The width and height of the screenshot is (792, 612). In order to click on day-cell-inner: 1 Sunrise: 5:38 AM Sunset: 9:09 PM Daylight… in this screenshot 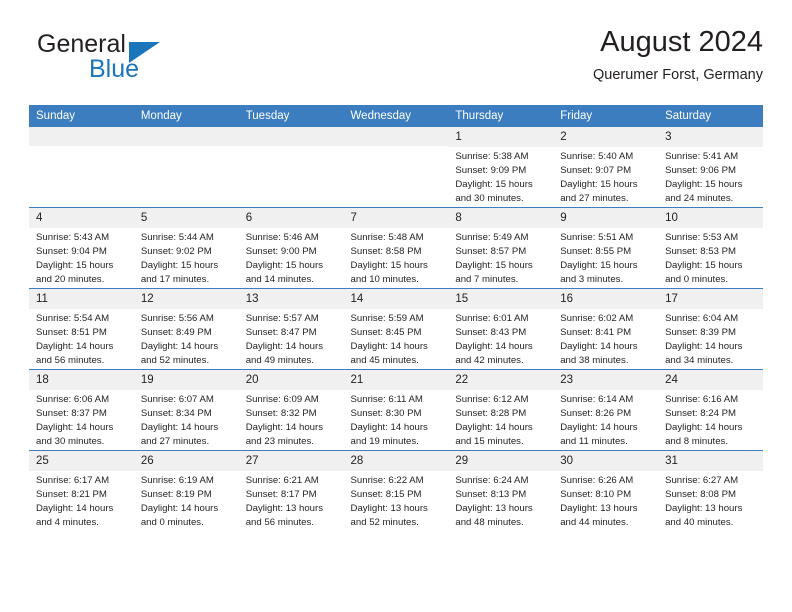, I will do `click(501, 167)`.